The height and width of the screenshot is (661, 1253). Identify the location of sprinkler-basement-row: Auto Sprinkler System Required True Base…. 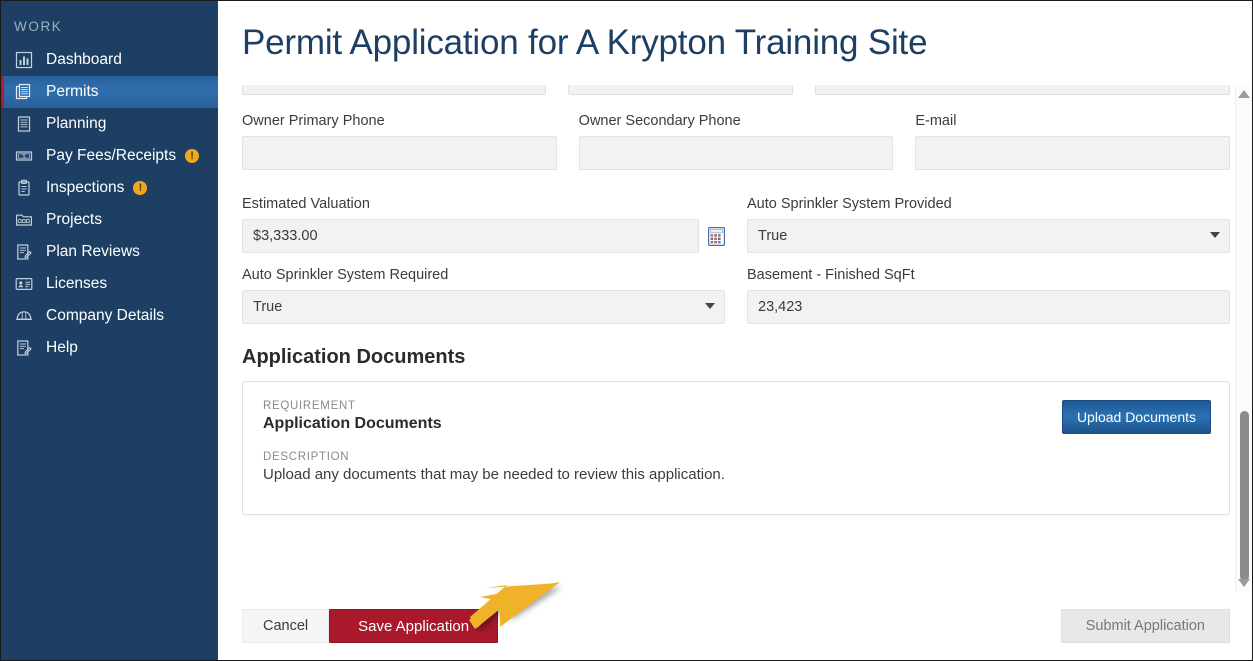
(736, 295).